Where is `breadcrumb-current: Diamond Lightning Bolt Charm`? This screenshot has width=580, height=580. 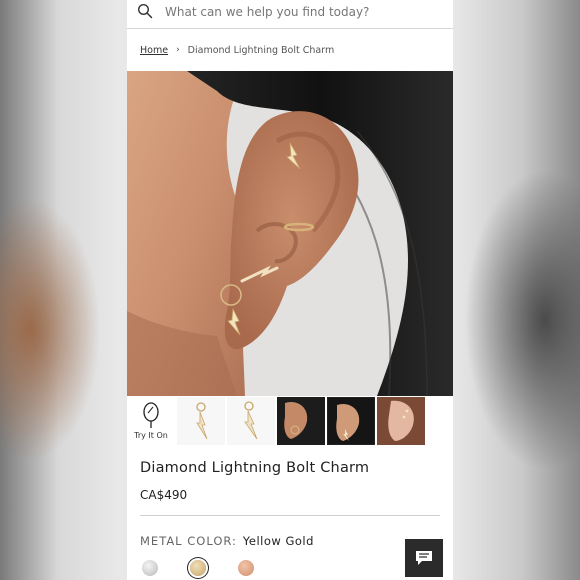 breadcrumb-current: Diamond Lightning Bolt Charm is located at coordinates (261, 50).